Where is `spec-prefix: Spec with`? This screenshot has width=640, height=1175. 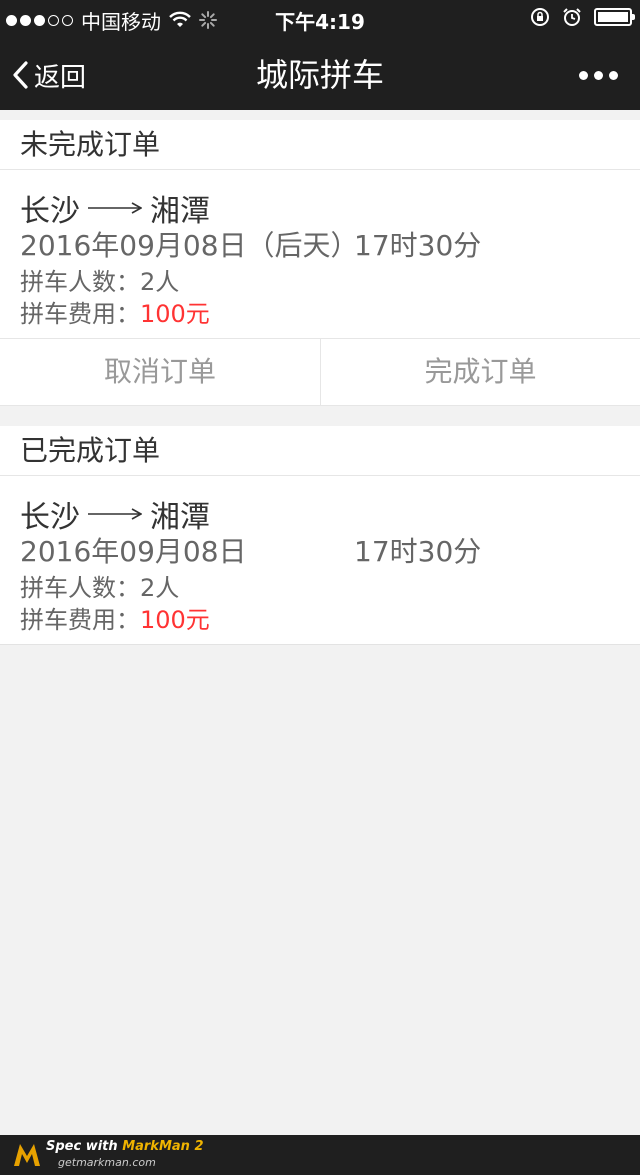 spec-prefix: Spec with is located at coordinates (84, 1146).